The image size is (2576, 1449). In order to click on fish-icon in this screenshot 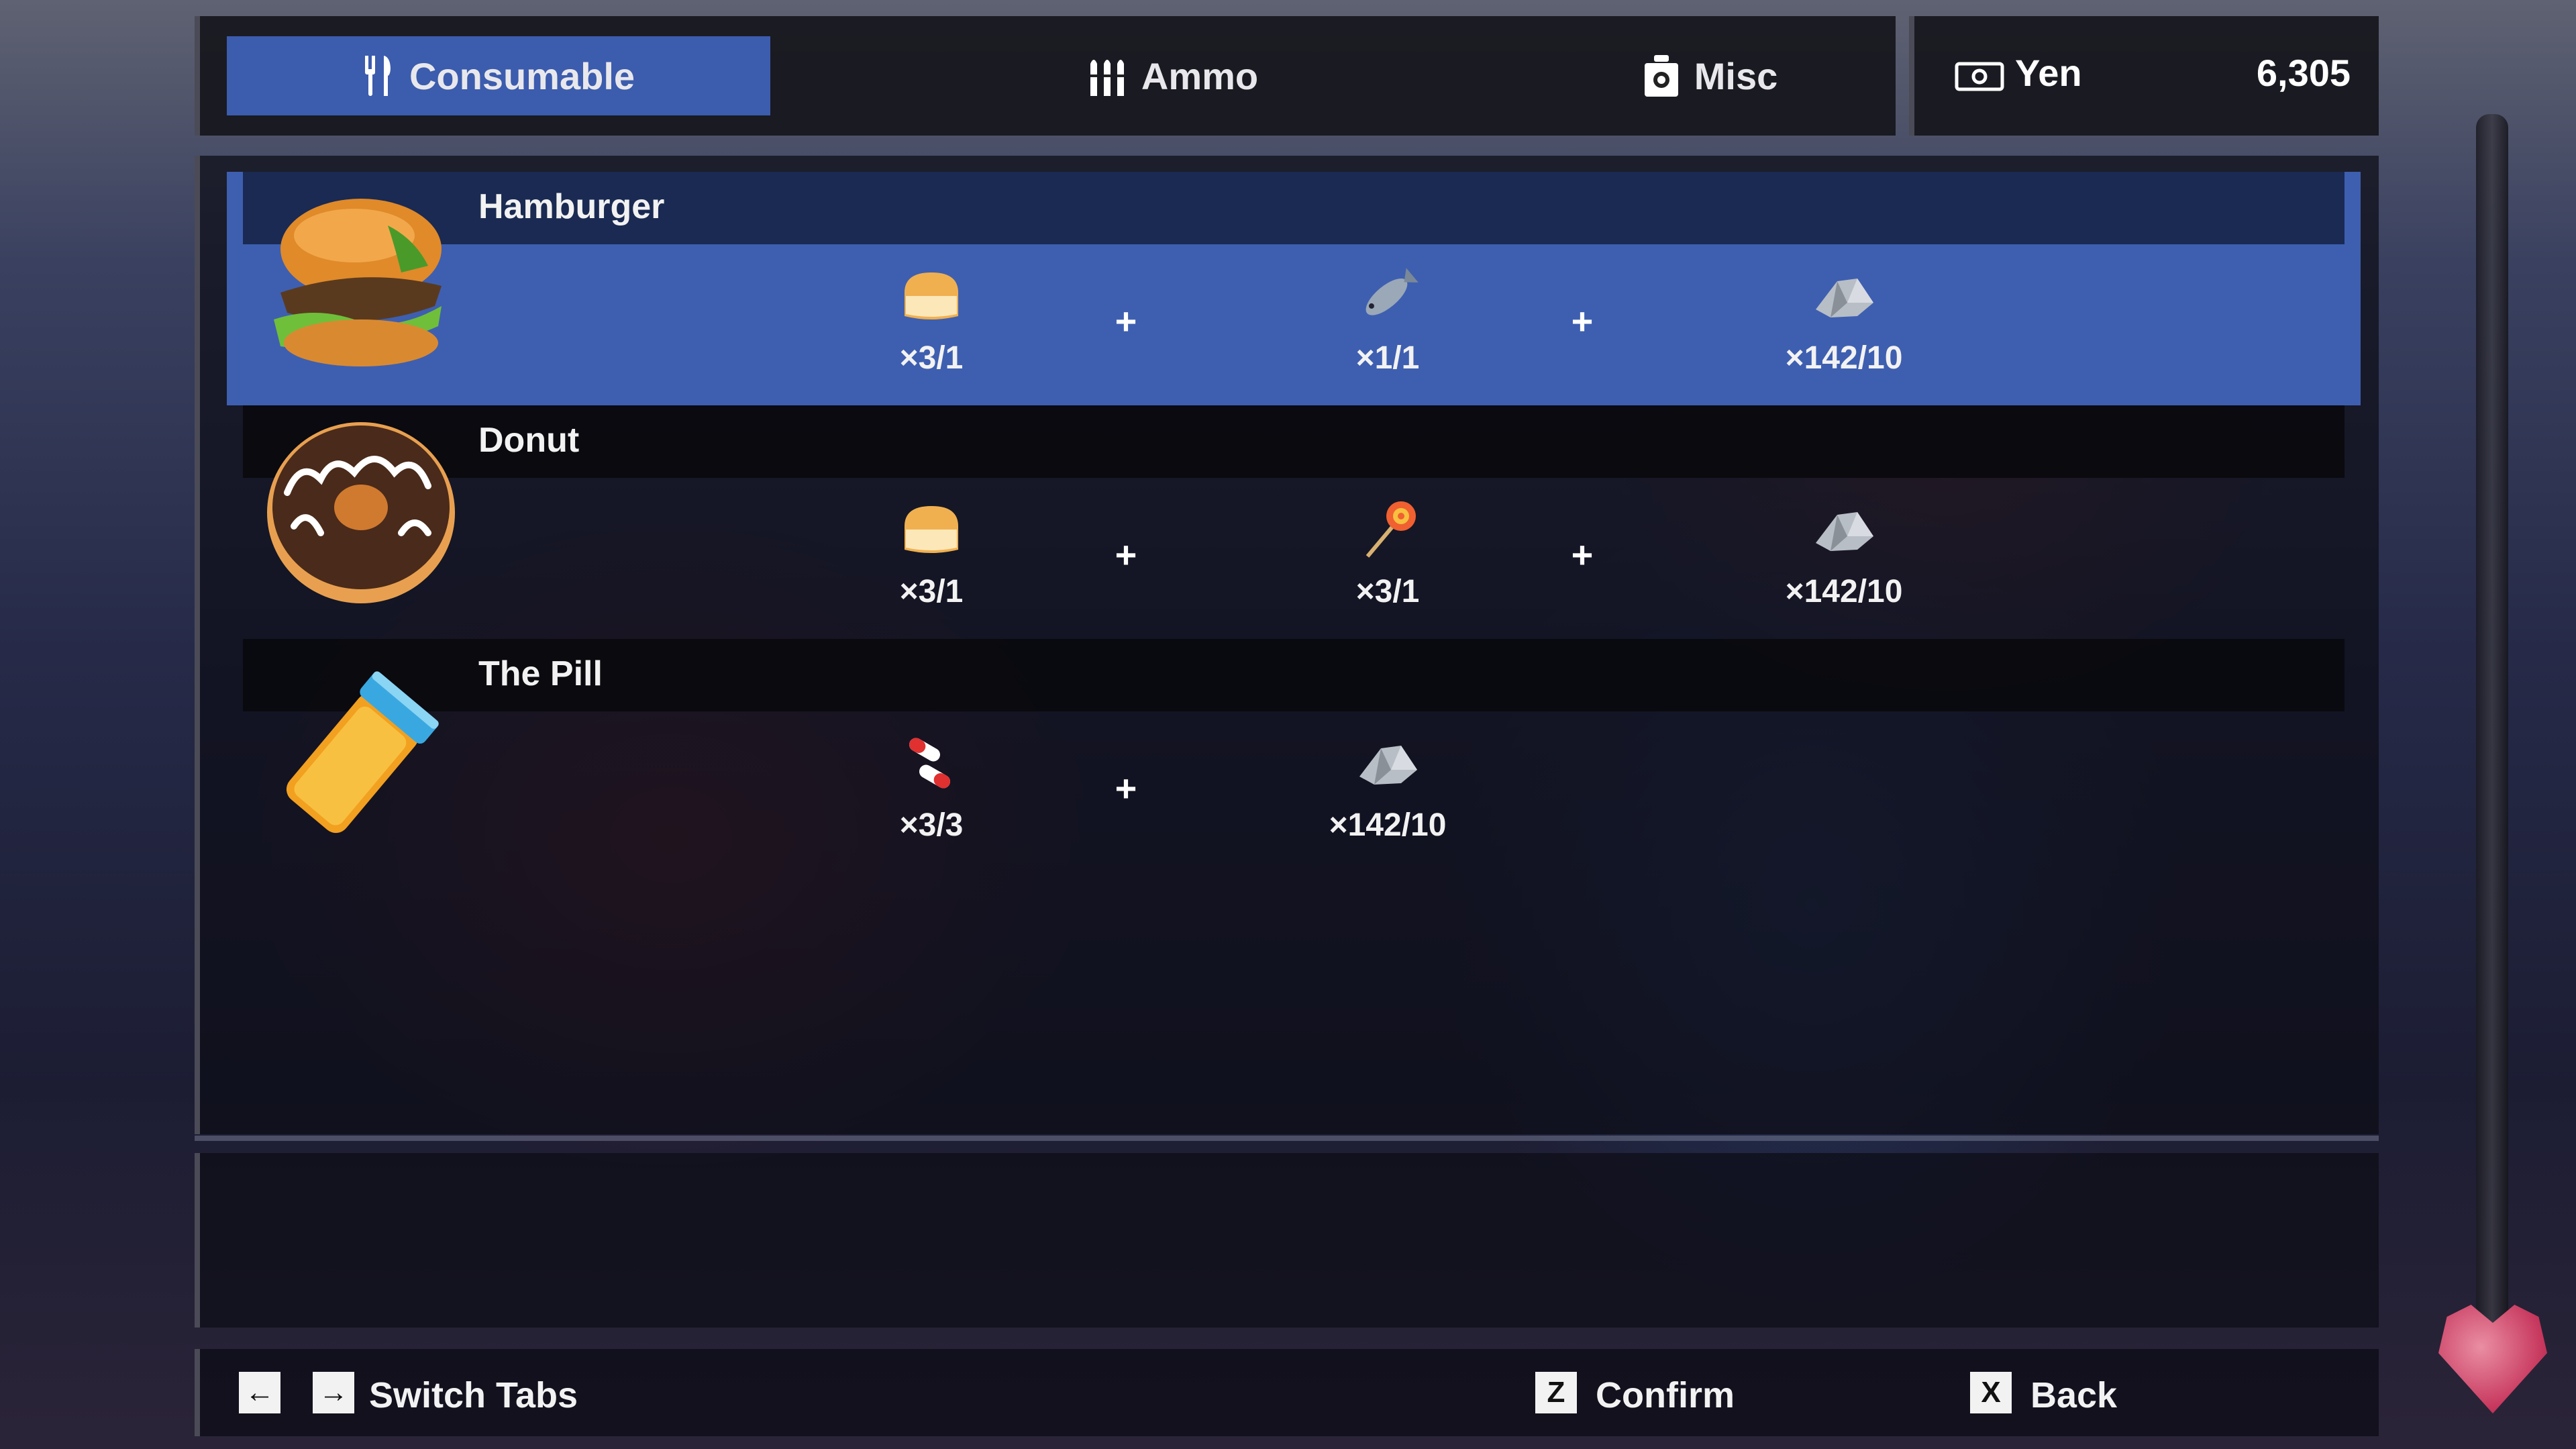, I will do `click(1387, 296)`.